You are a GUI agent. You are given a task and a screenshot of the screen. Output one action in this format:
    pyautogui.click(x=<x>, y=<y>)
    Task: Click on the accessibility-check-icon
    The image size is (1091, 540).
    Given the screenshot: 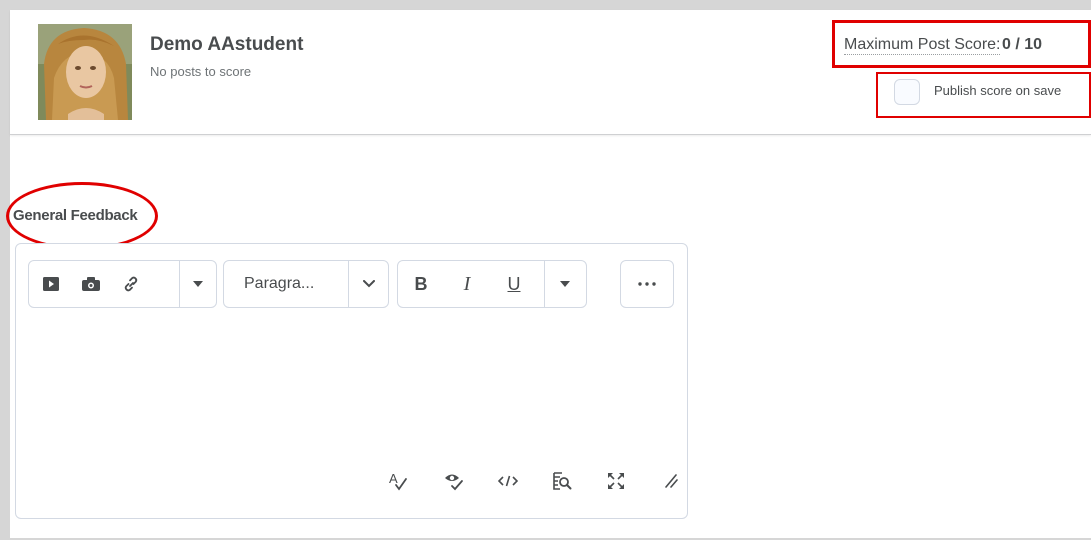 What is the action you would take?
    pyautogui.click(x=454, y=482)
    